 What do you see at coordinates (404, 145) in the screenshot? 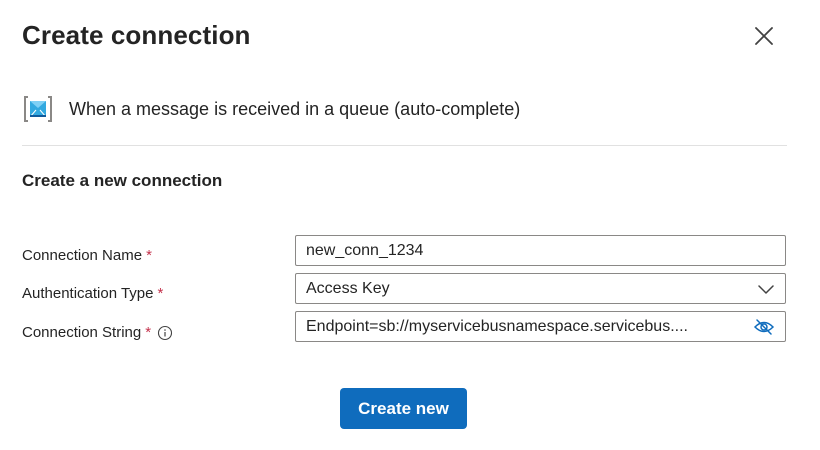
I see `divider` at bounding box center [404, 145].